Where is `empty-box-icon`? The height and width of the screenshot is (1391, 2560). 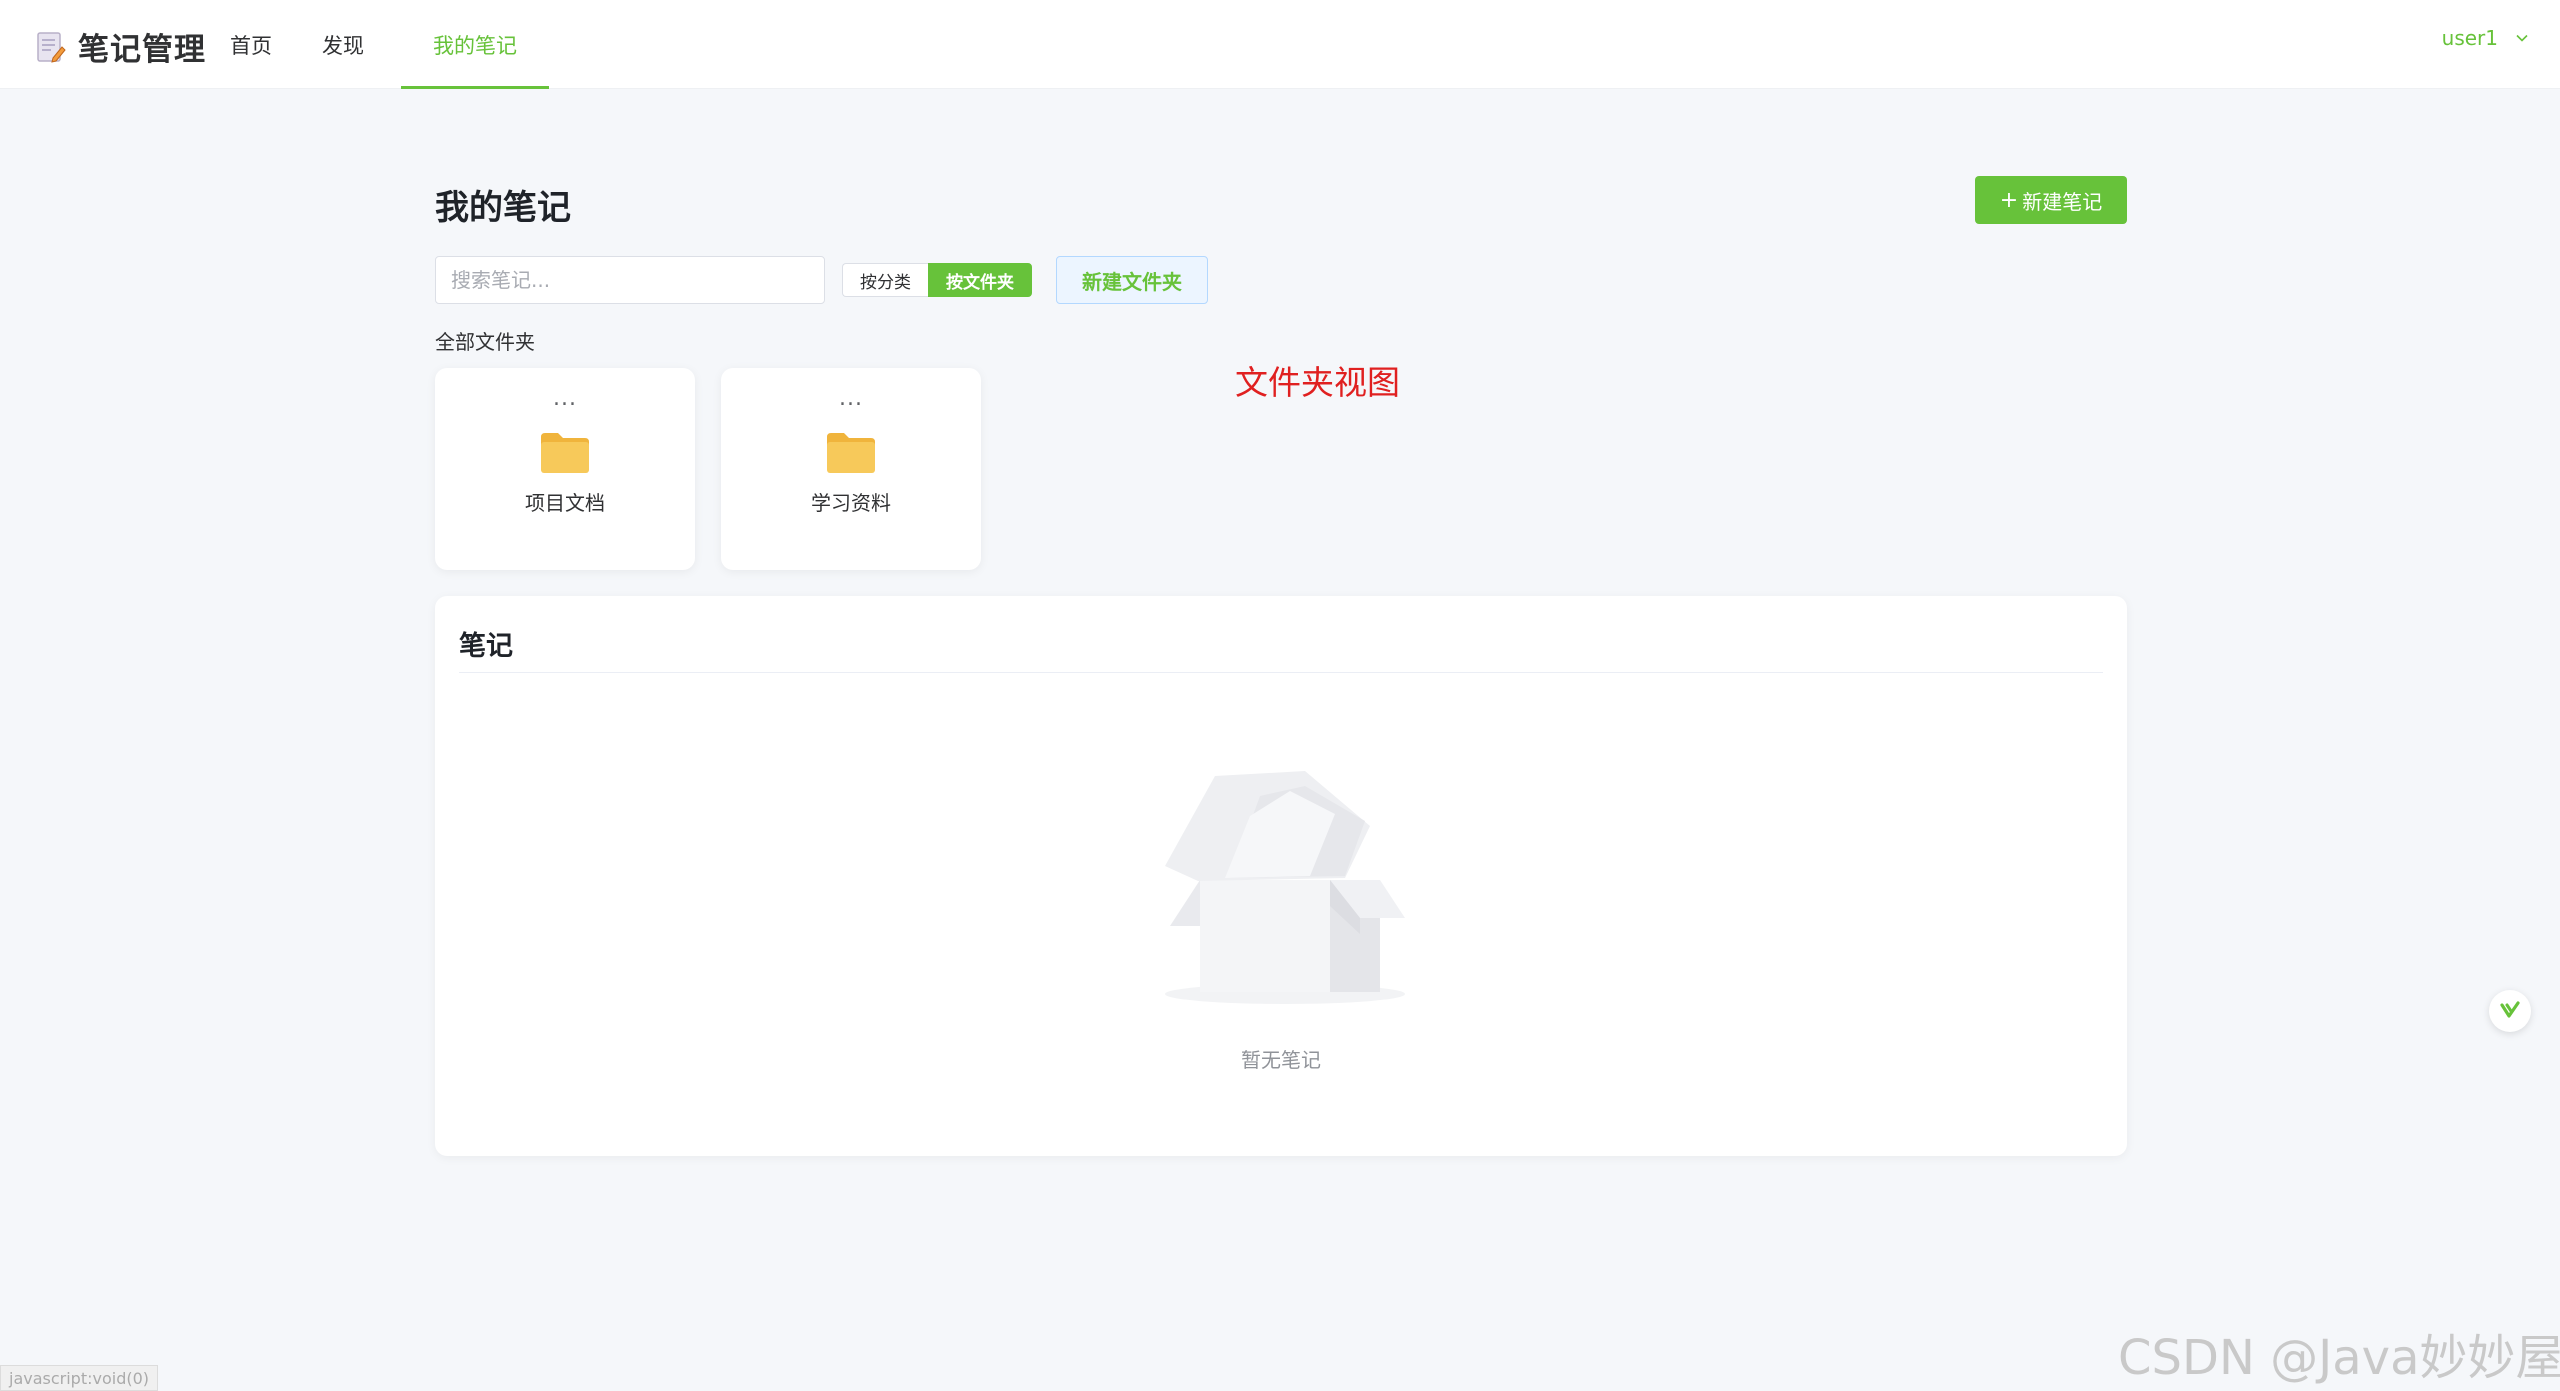 empty-box-icon is located at coordinates (1285, 887).